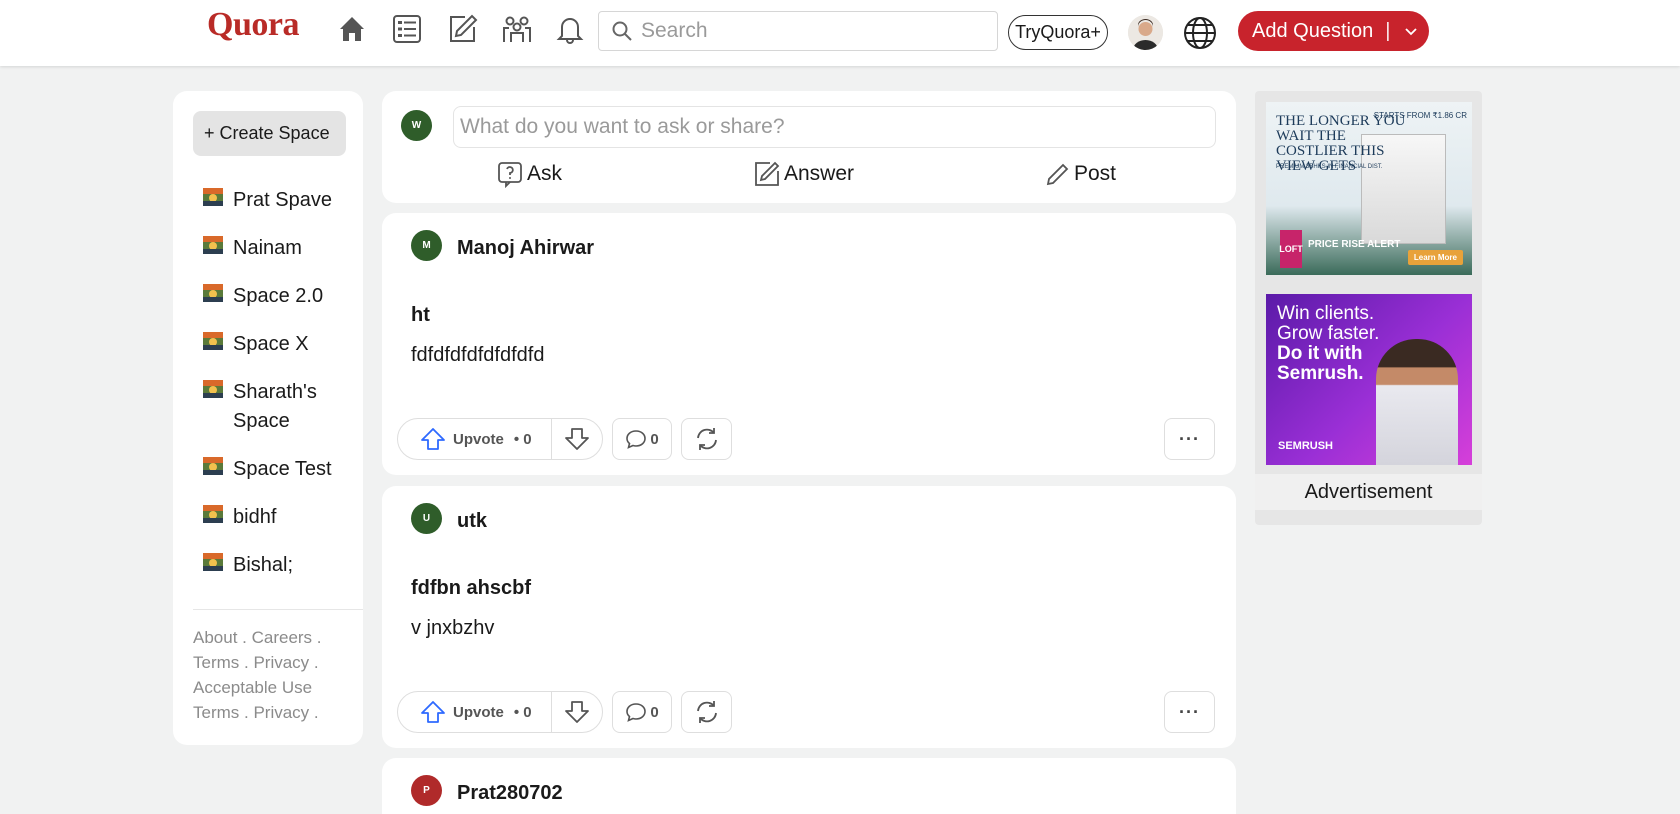 This screenshot has height=814, width=1680. I want to click on sidebar-divider, so click(278, 609).